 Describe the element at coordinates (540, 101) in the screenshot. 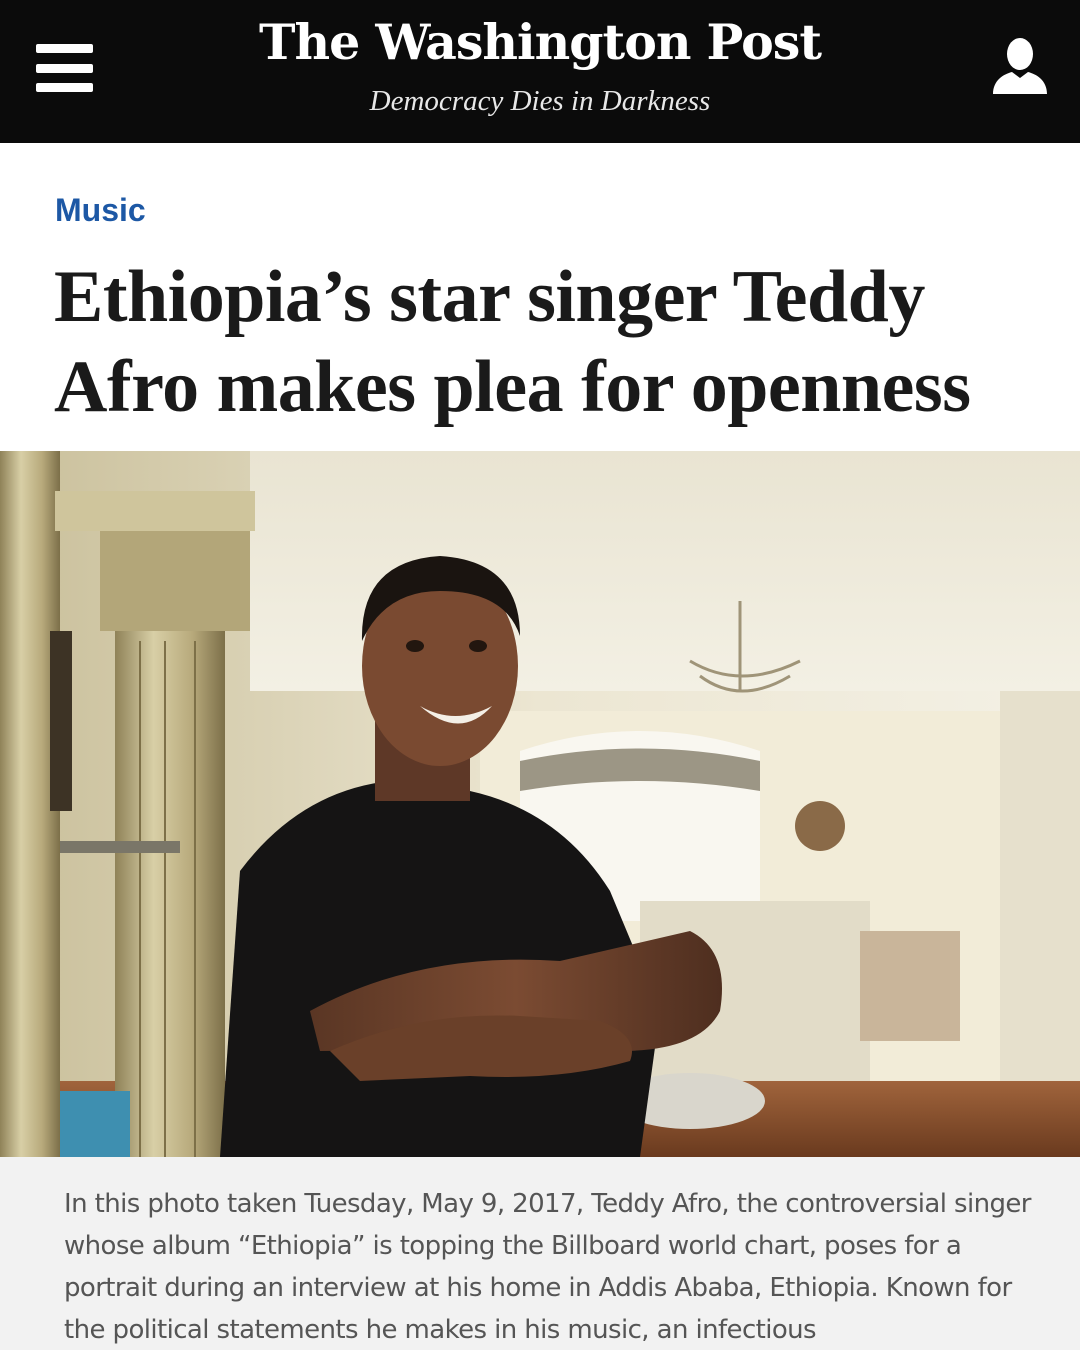

I see `site-tagline: Democracy Dies in Darkness` at that location.